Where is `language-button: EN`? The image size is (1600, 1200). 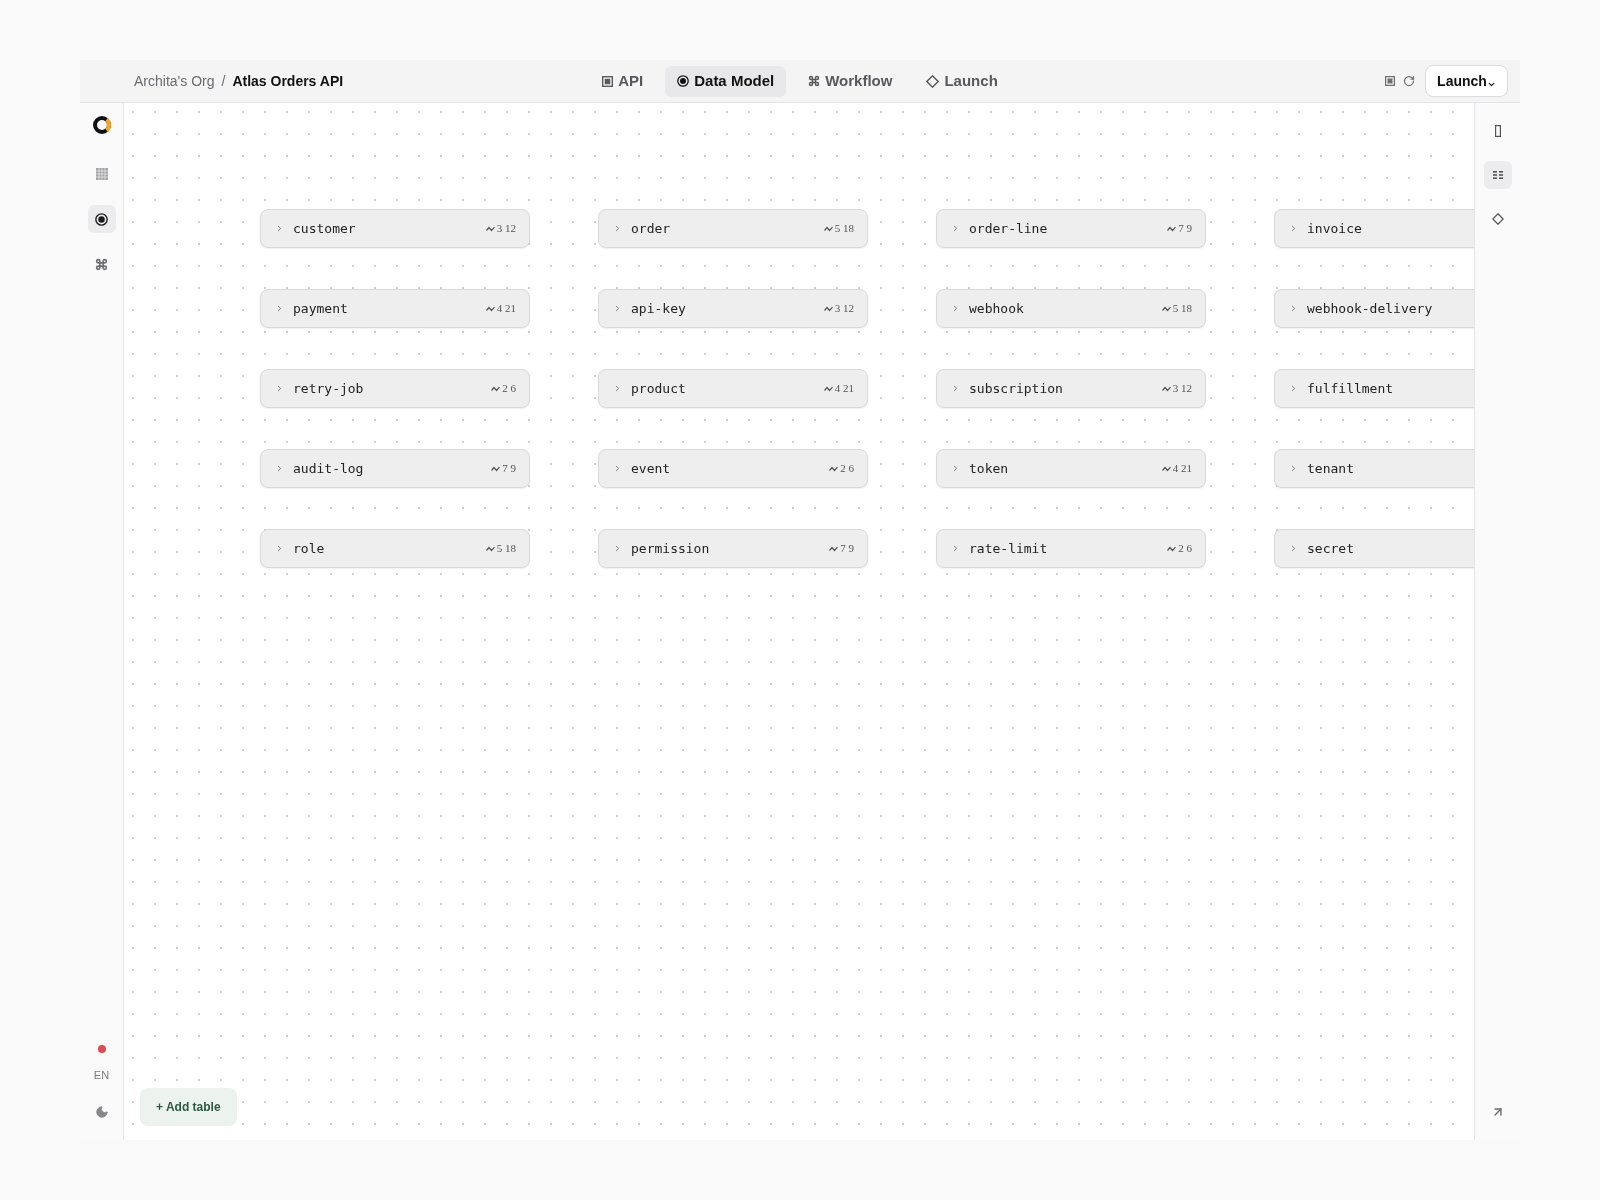 language-button: EN is located at coordinates (101, 1075).